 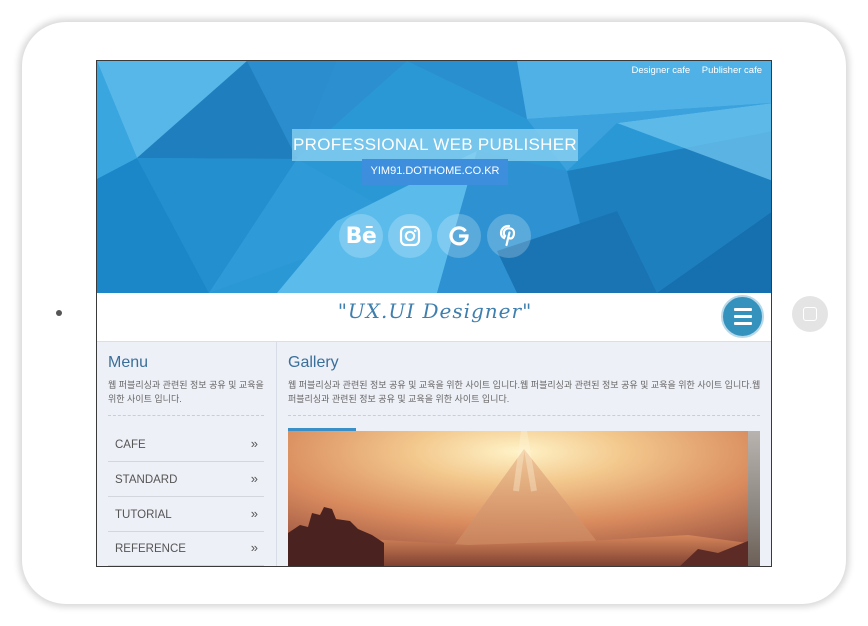 I want to click on subheader-bar: "UX.UI Designer", so click(x=434, y=317).